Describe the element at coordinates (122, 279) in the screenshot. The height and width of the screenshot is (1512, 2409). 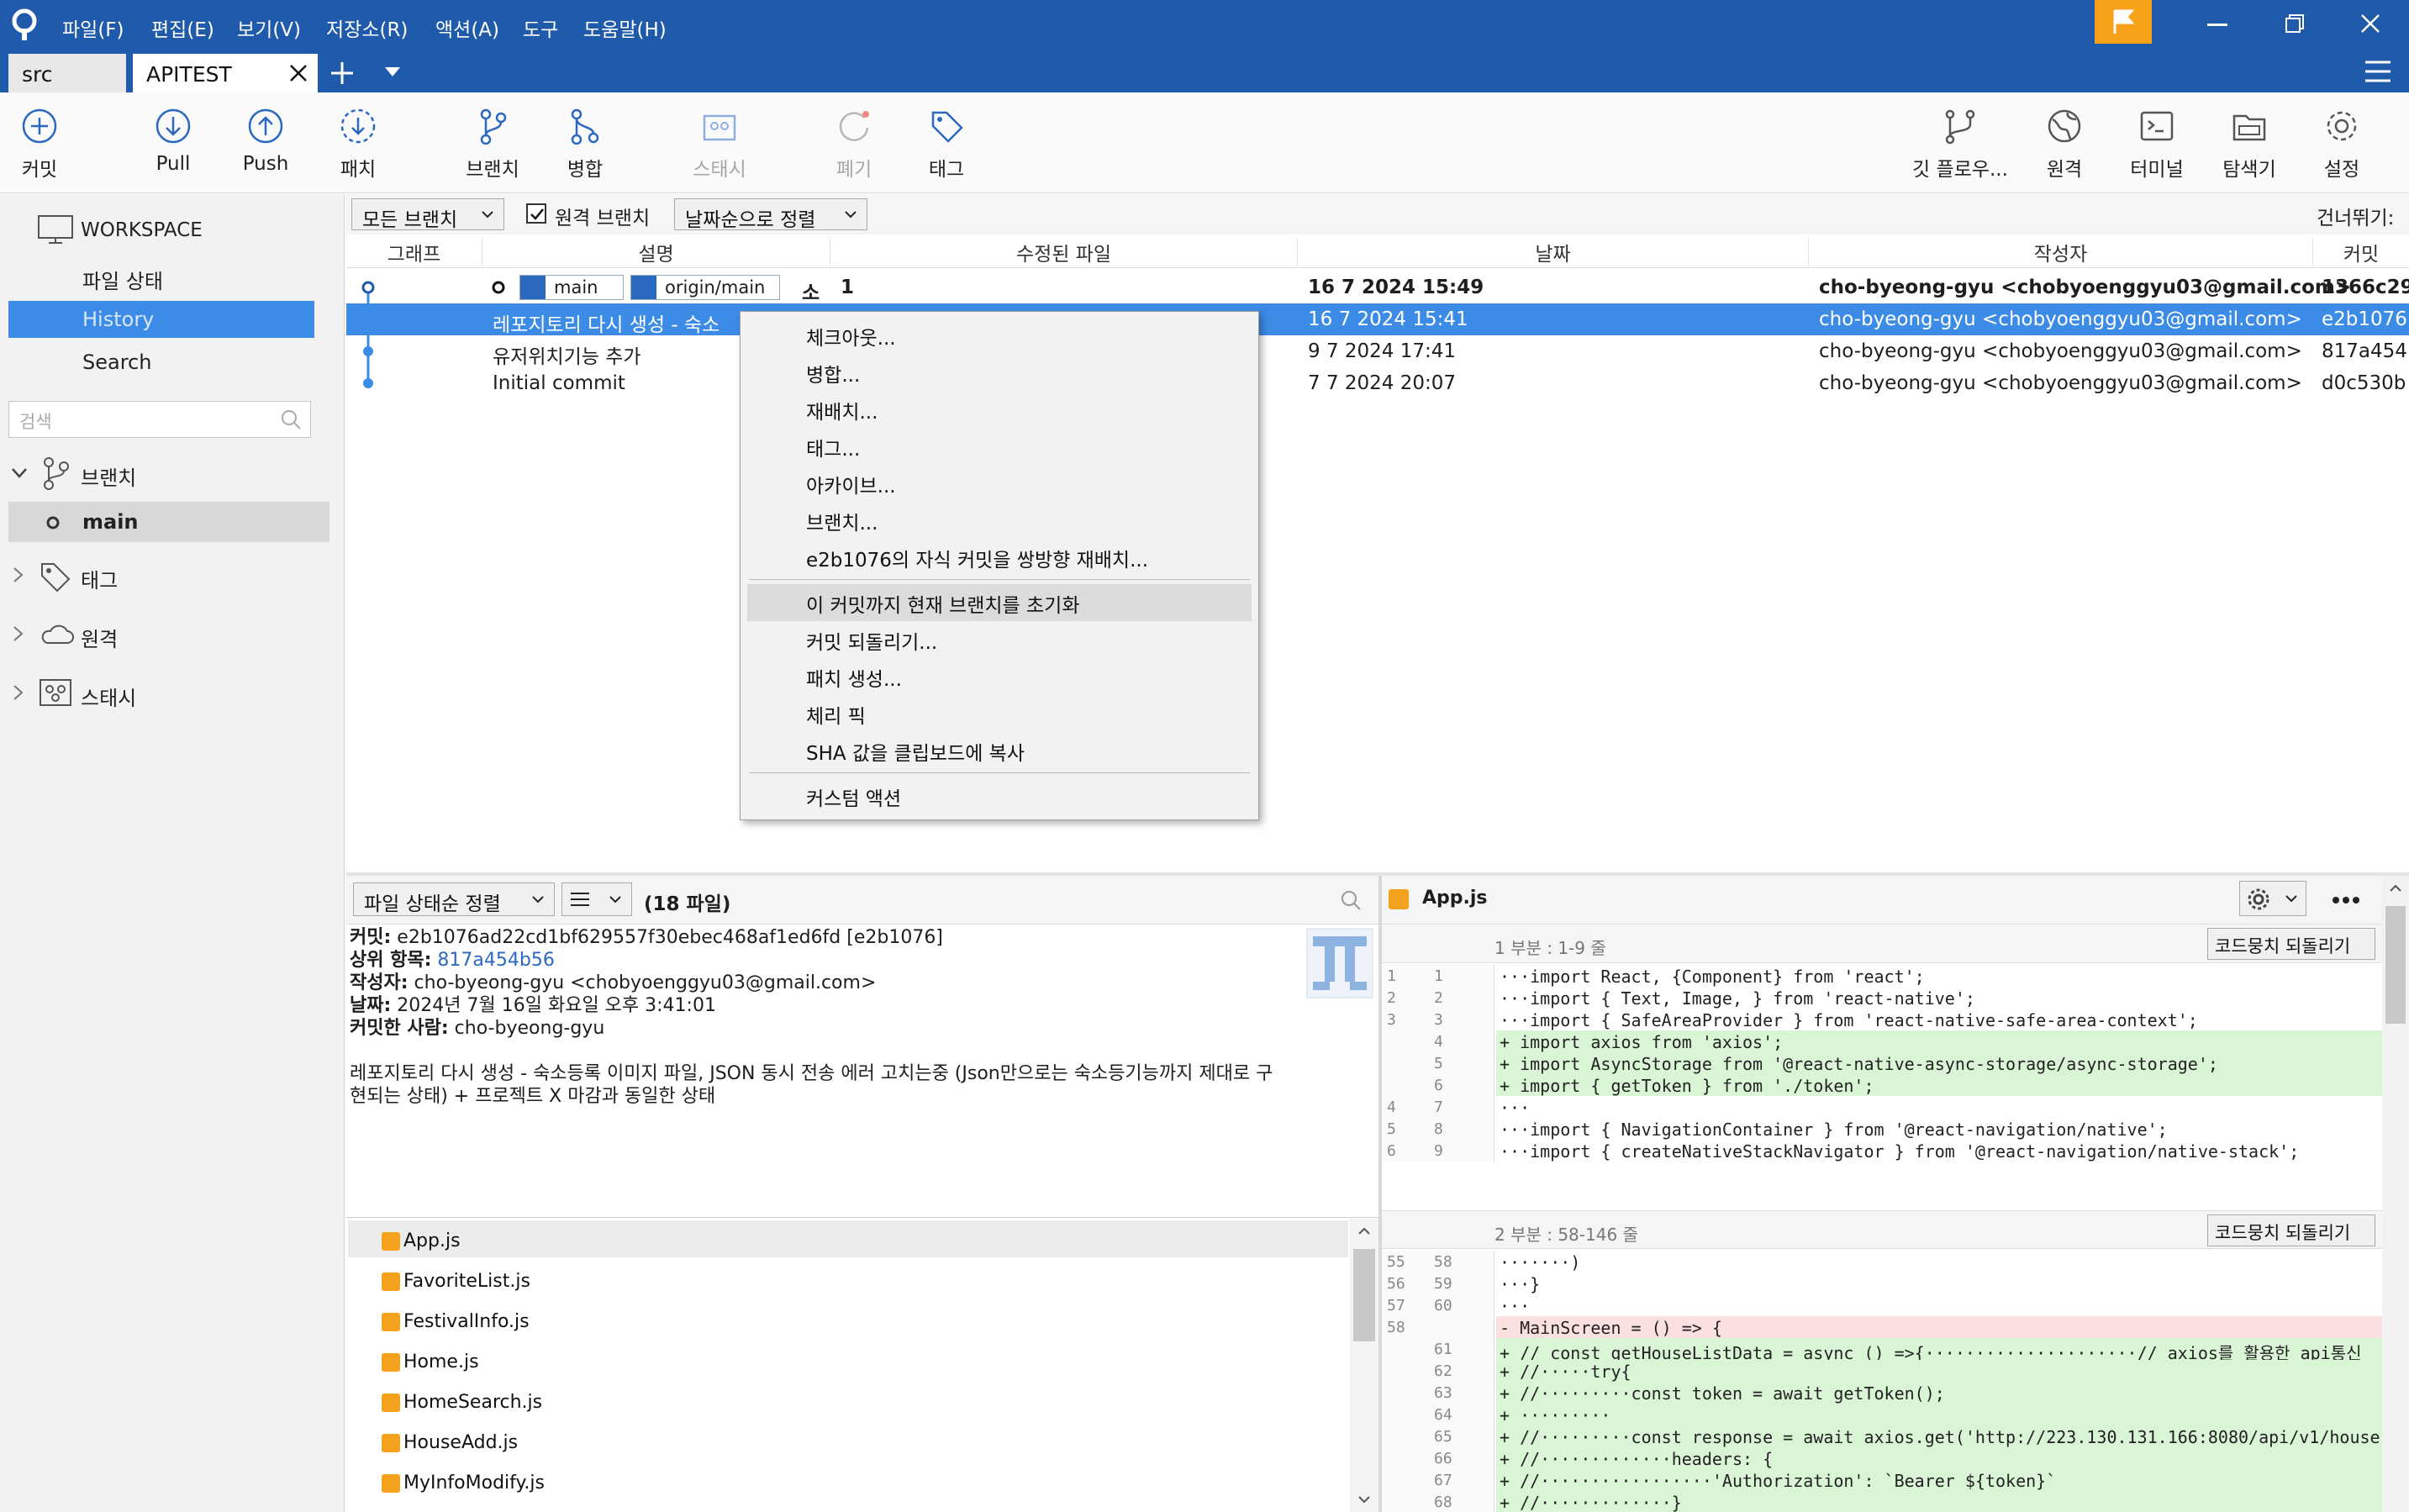
I see `sidebar-file-status: 파일 상태` at that location.